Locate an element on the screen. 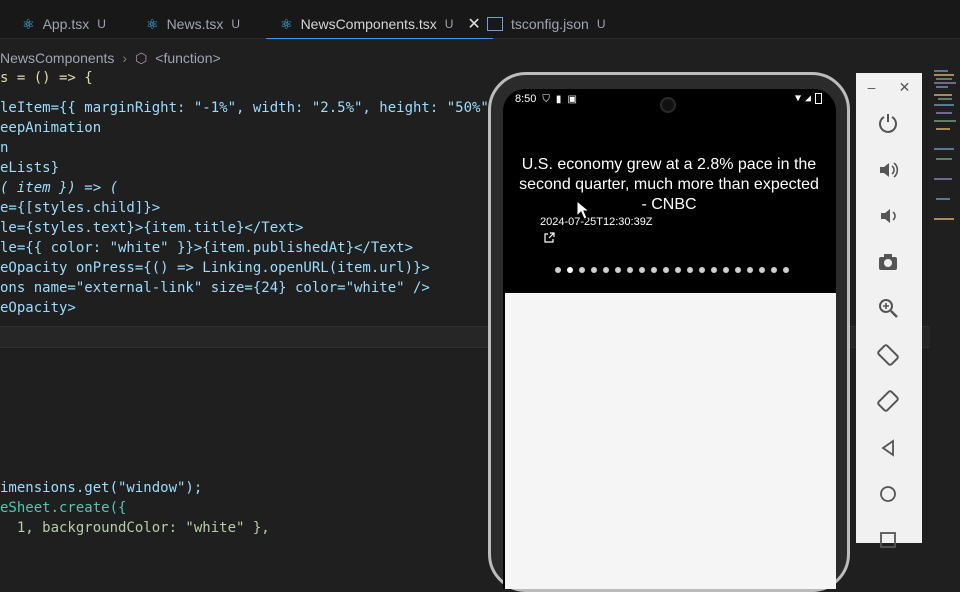  tab-tsconfig-json: tsconfig.json U is located at coordinates (546, 24).